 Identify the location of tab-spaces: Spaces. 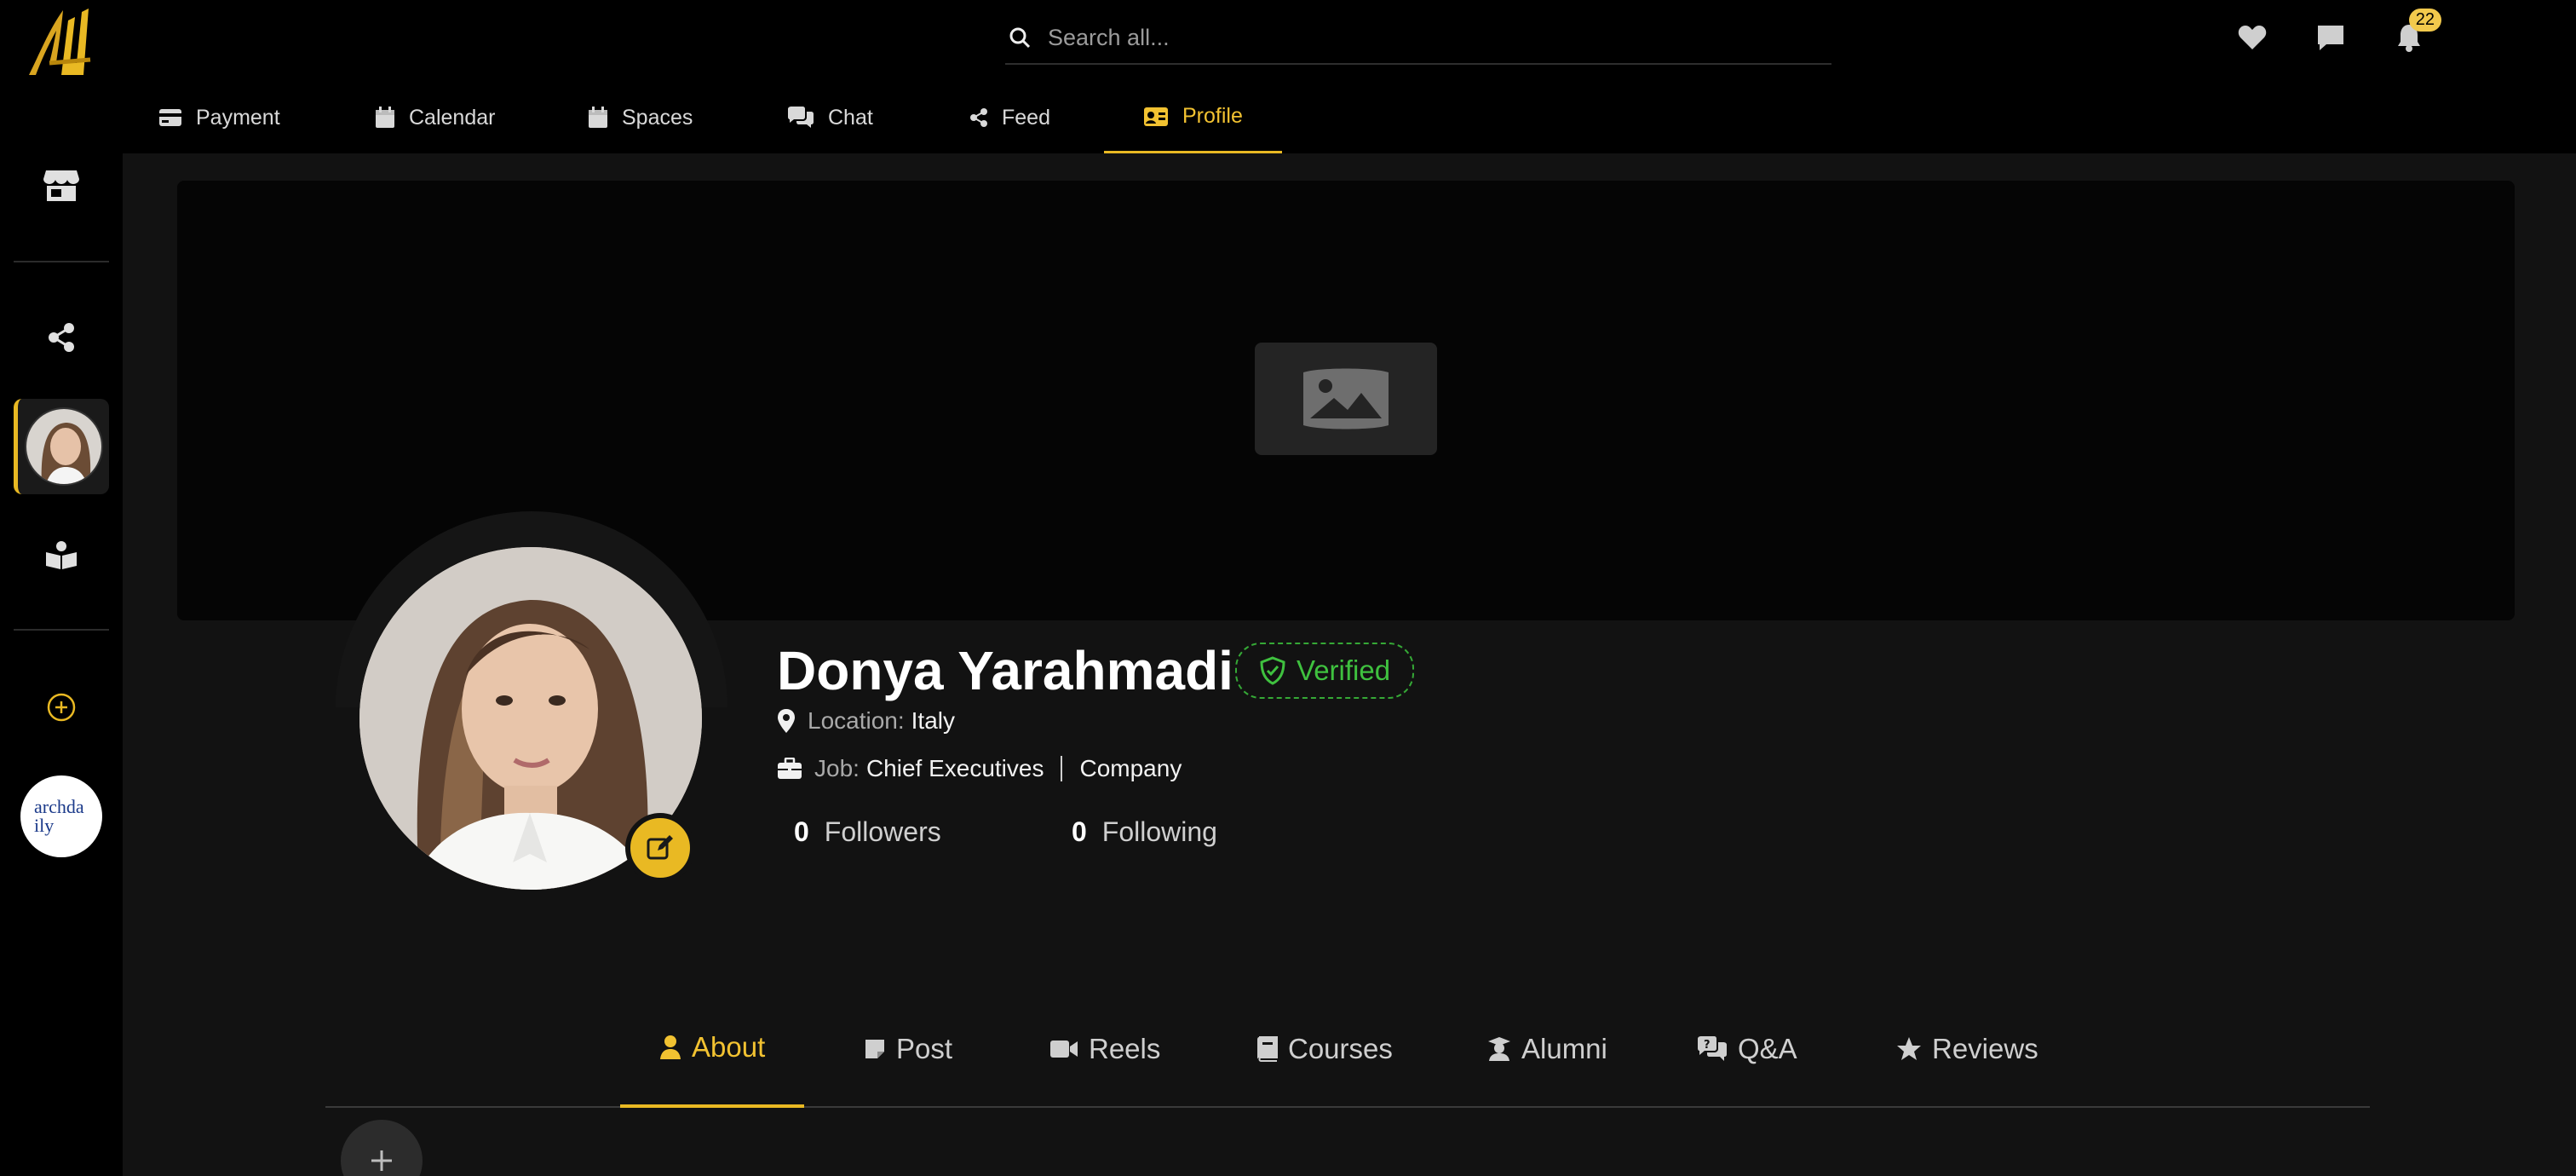
(640, 117).